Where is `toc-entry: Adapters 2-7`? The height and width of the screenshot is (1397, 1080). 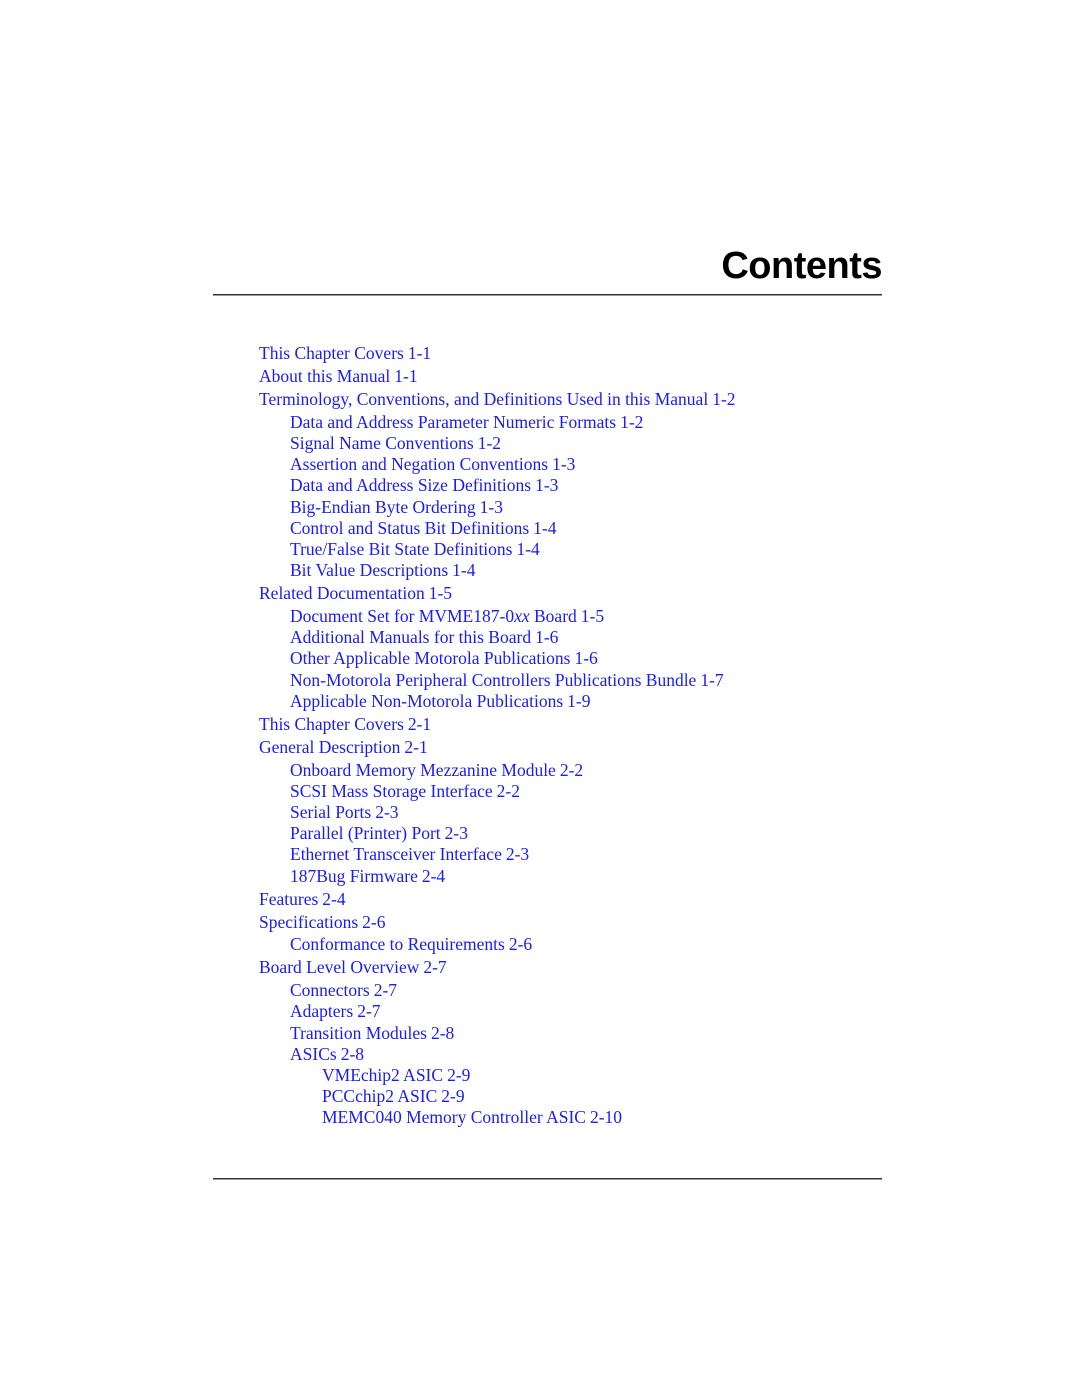
toc-entry: Adapters 2-7 is located at coordinates (497, 1011).